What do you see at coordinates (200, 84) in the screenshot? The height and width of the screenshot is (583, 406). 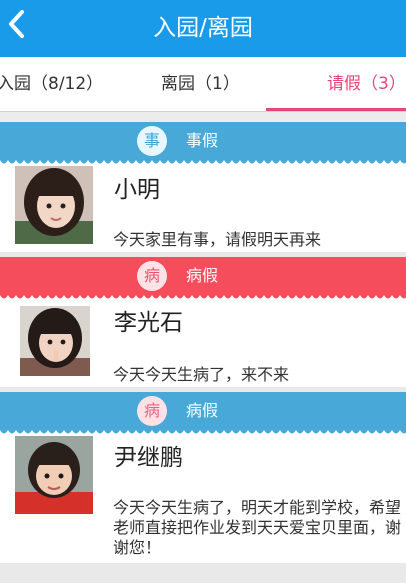 I see `tab-check-out: 离园（1）` at bounding box center [200, 84].